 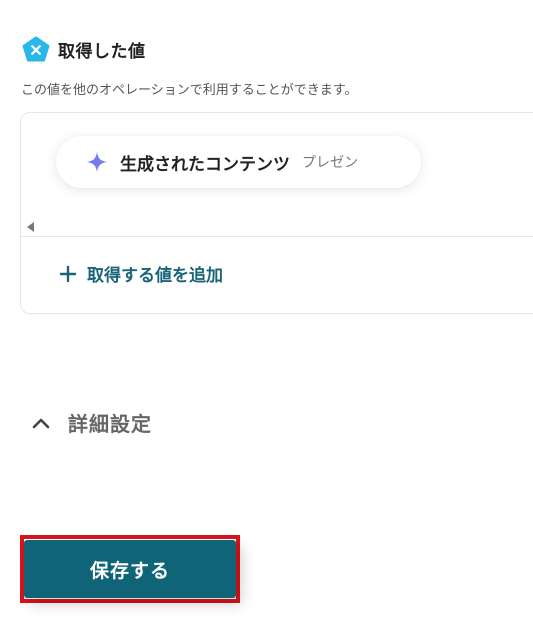 I want to click on scroll-left-icon, so click(x=30, y=227).